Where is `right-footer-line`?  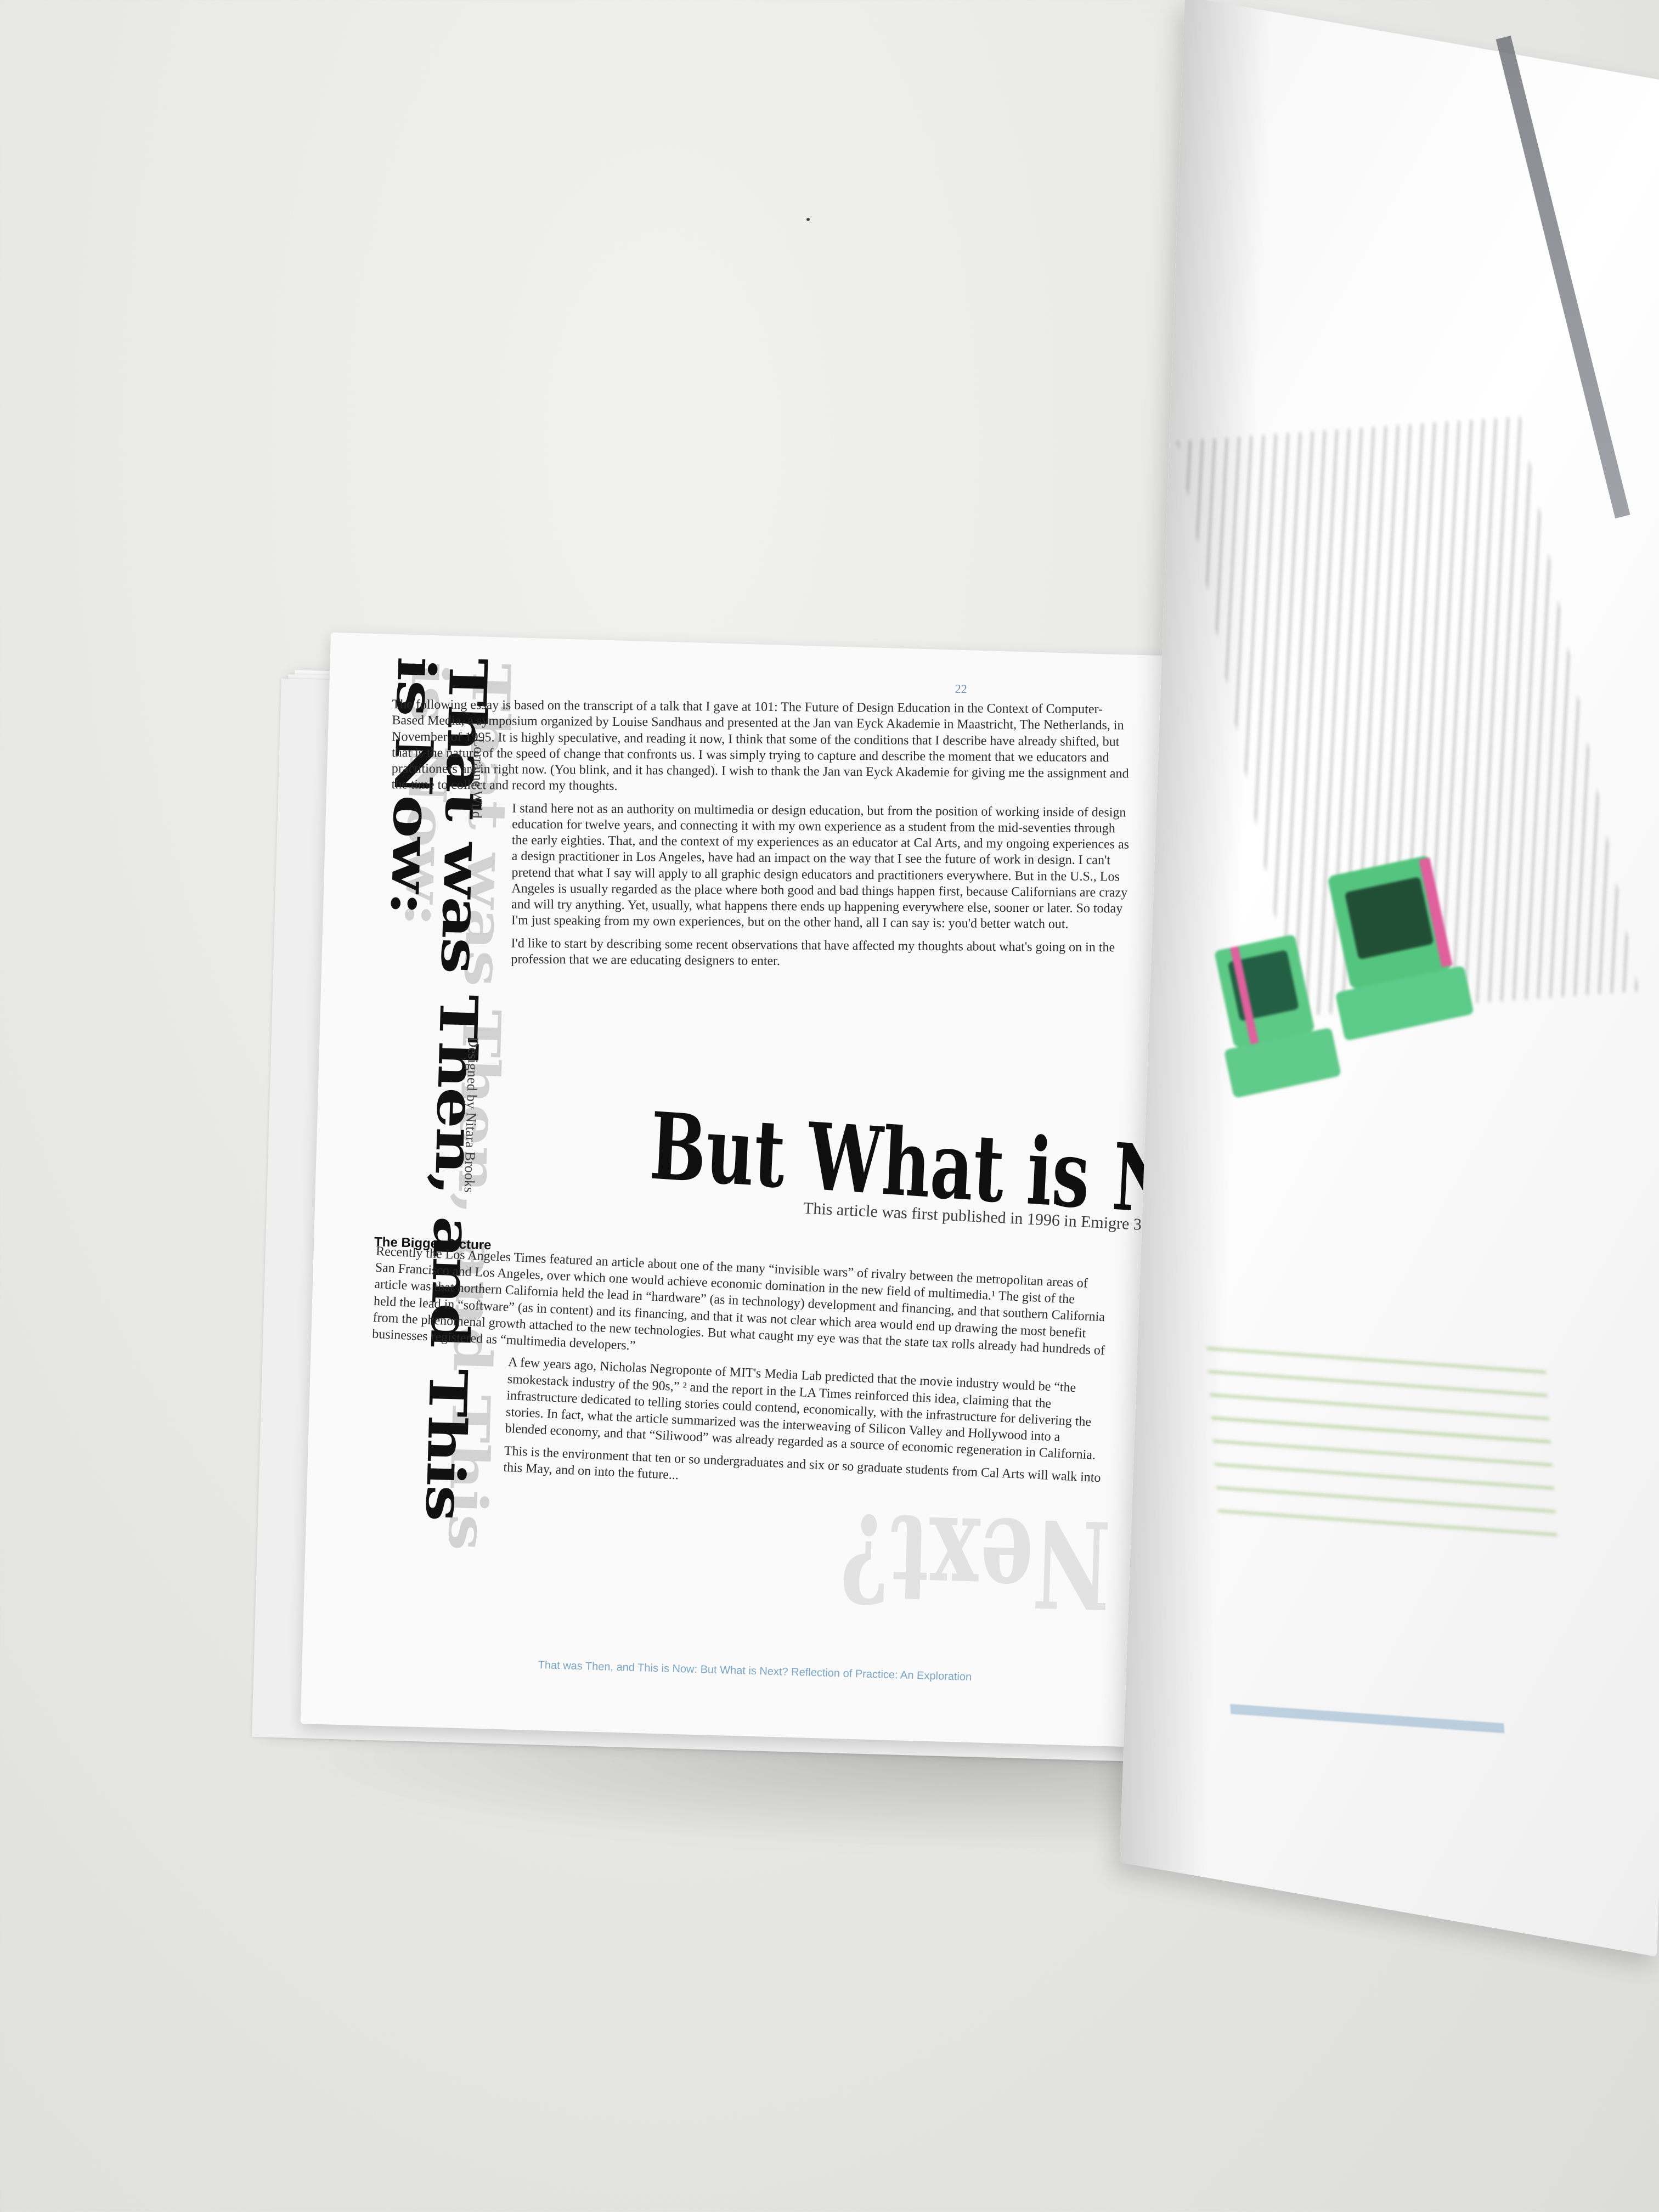 right-footer-line is located at coordinates (1367, 1719).